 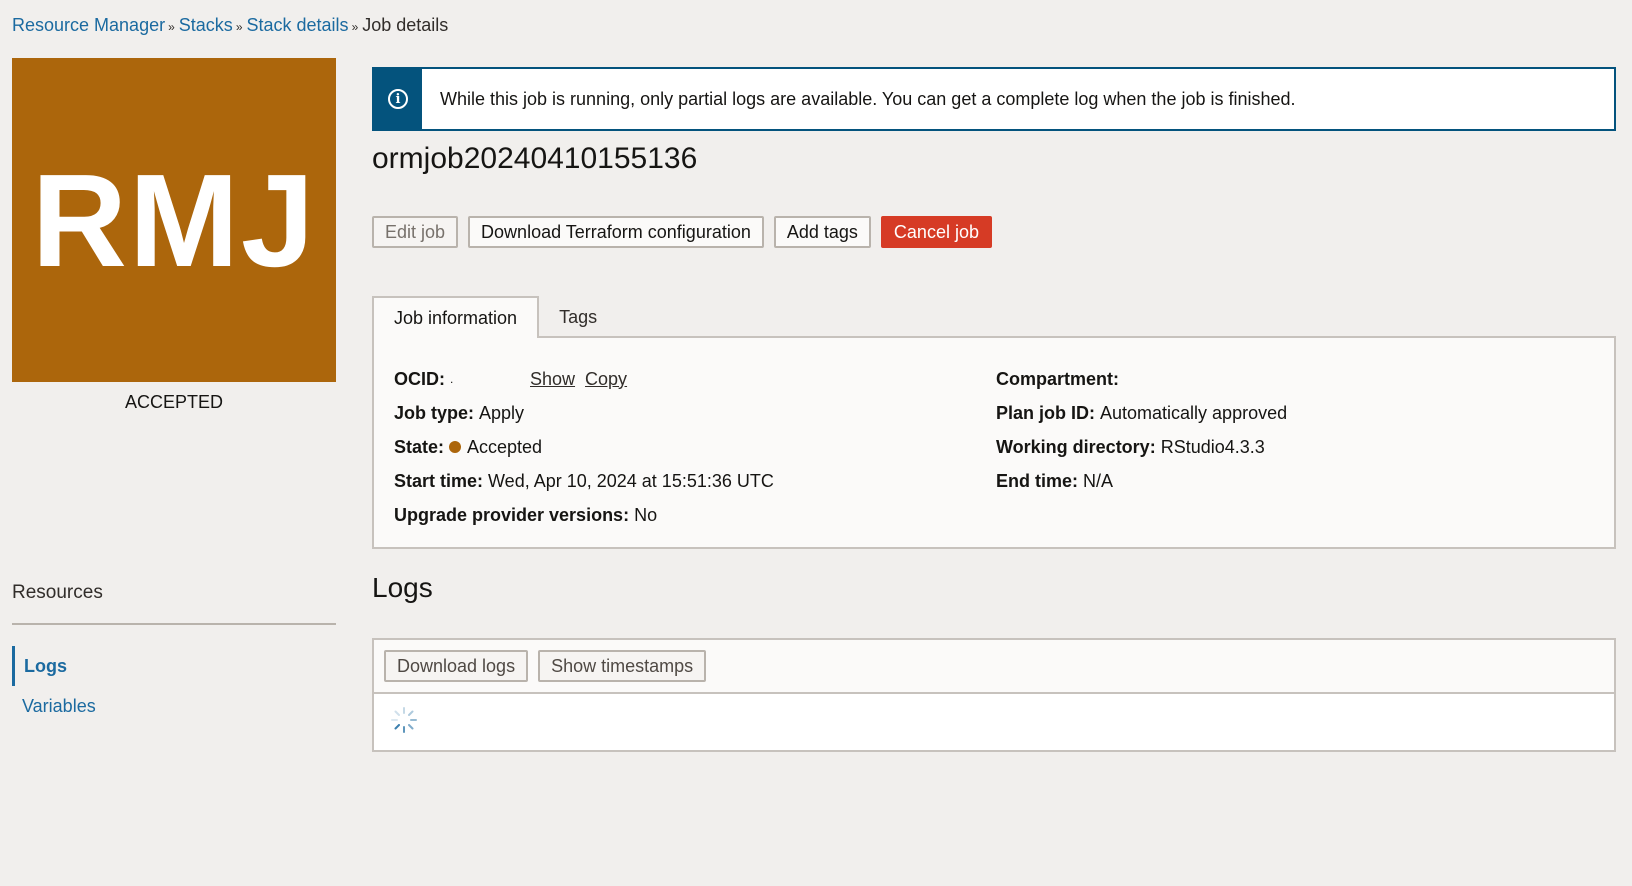 What do you see at coordinates (616, 232) in the screenshot?
I see `download-terraform-button: Download Terraform configuration` at bounding box center [616, 232].